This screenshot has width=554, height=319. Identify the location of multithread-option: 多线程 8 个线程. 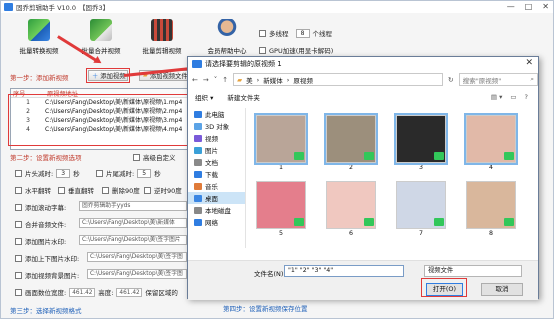
(295, 33).